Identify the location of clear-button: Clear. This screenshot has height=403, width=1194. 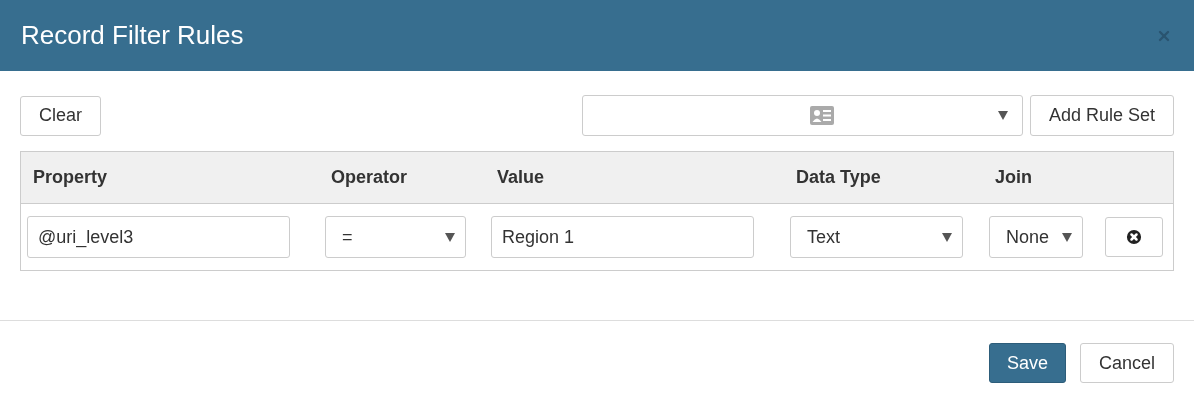
(60, 115).